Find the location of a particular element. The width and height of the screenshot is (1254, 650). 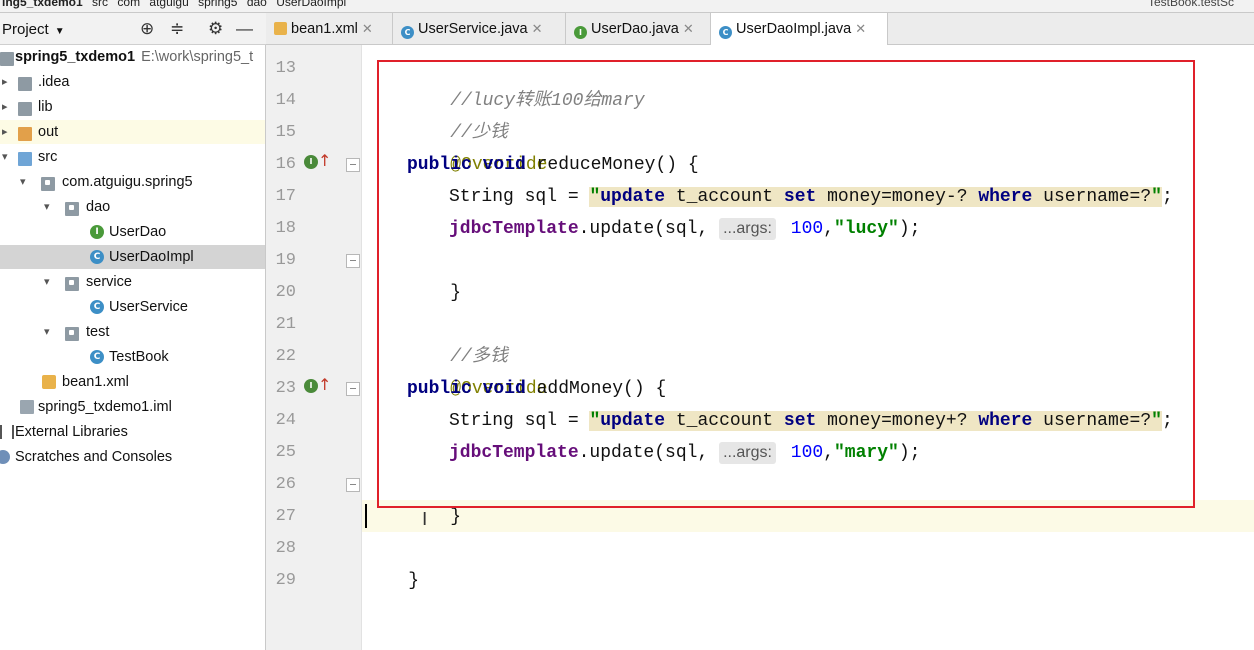

tree-item-userdaoimpl: C UserDaoImpl is located at coordinates (132, 257).